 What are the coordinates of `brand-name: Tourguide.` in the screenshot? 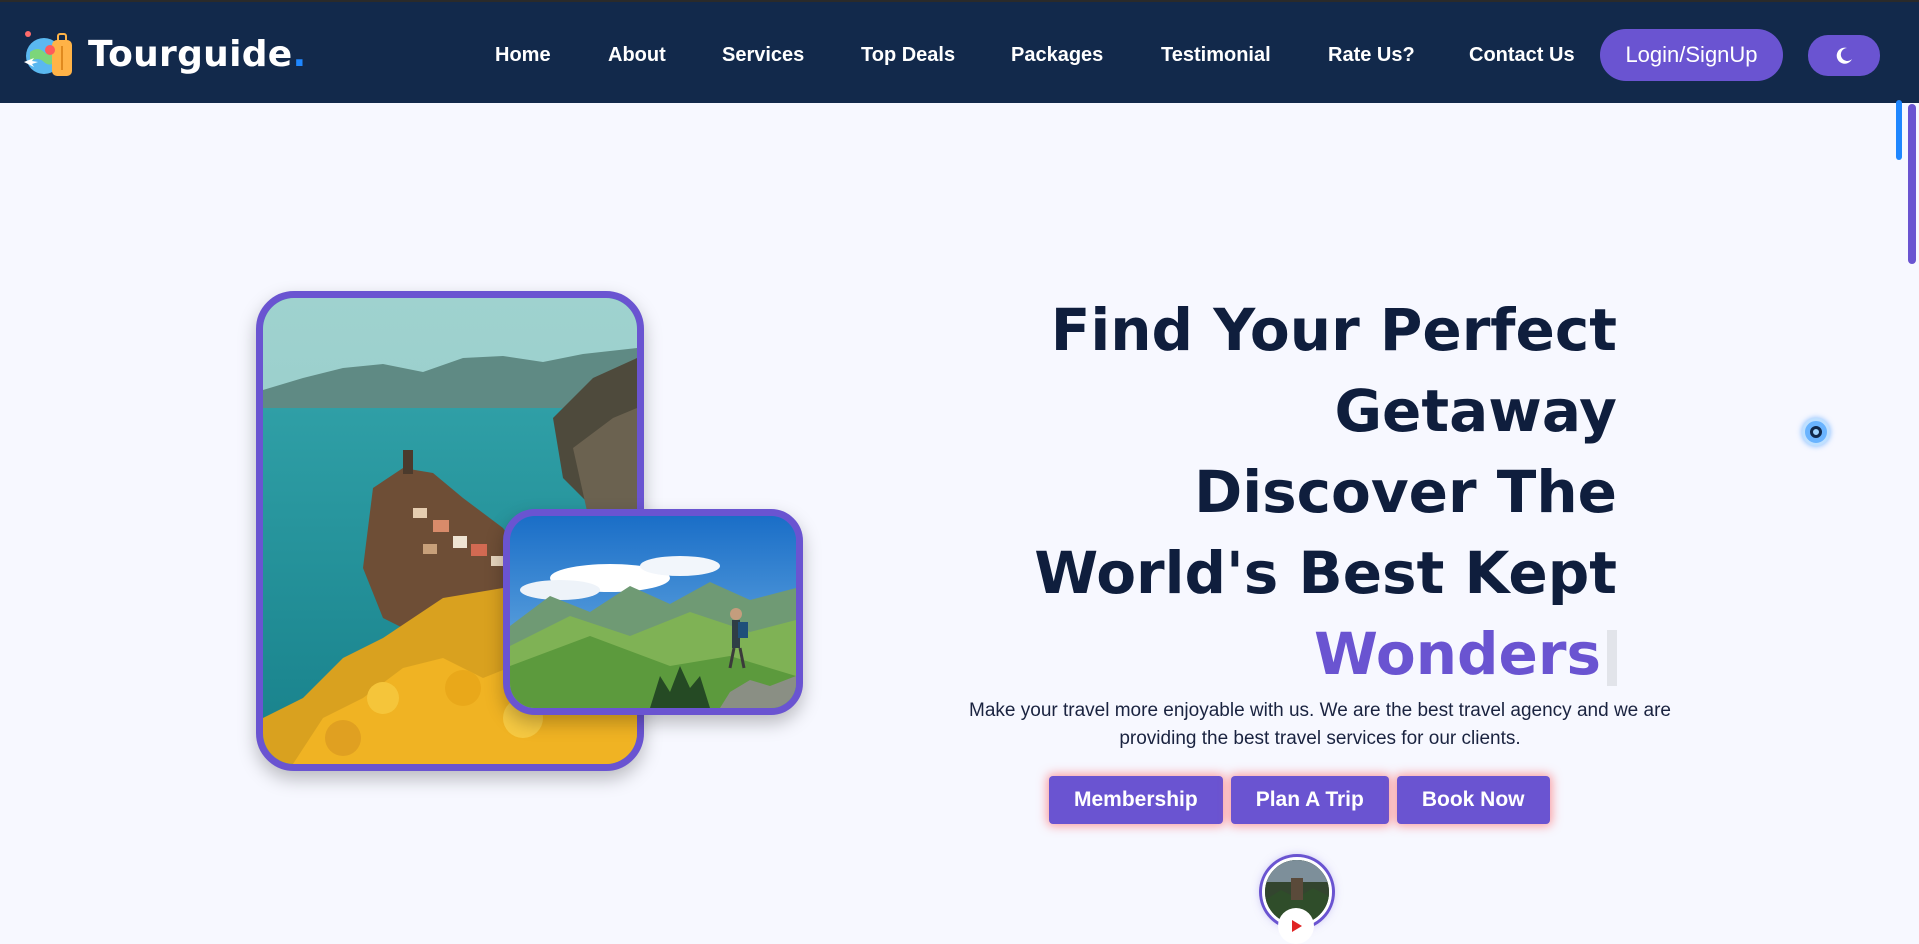 It's located at (197, 54).